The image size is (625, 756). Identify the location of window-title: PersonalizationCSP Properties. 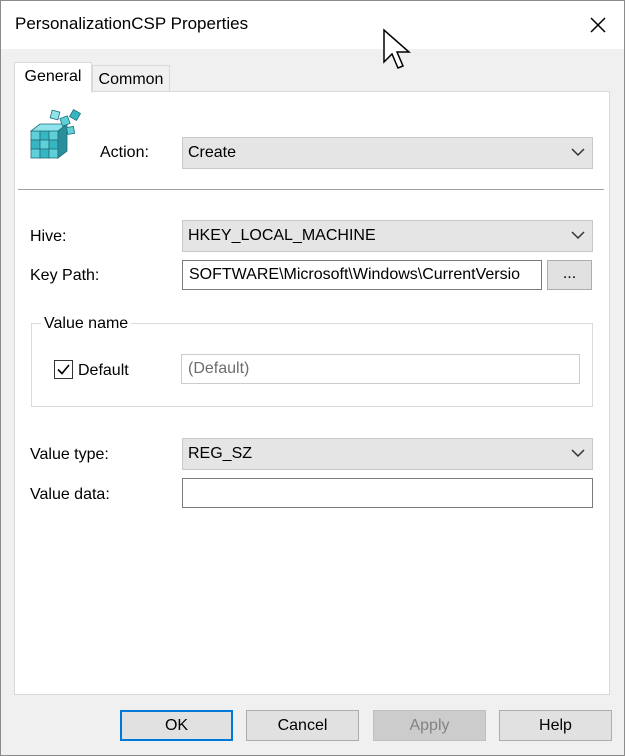
(132, 23).